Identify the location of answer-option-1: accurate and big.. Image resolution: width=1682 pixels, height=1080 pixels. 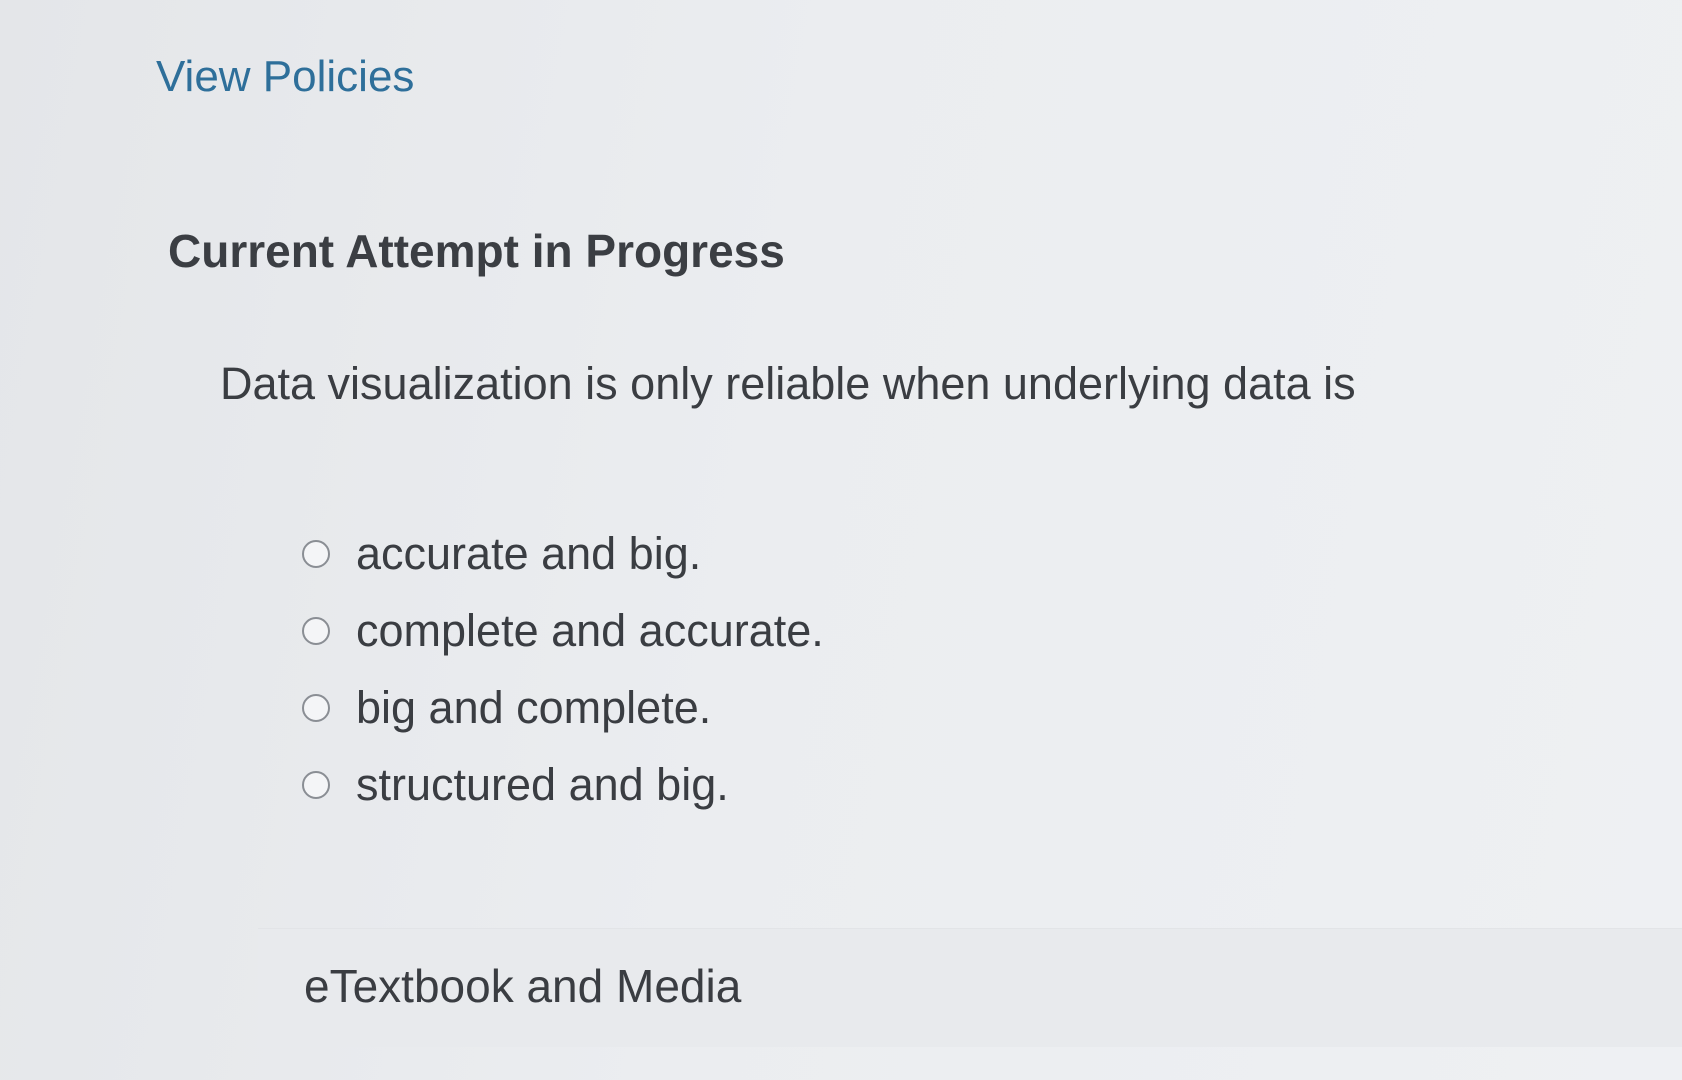
(563, 553).